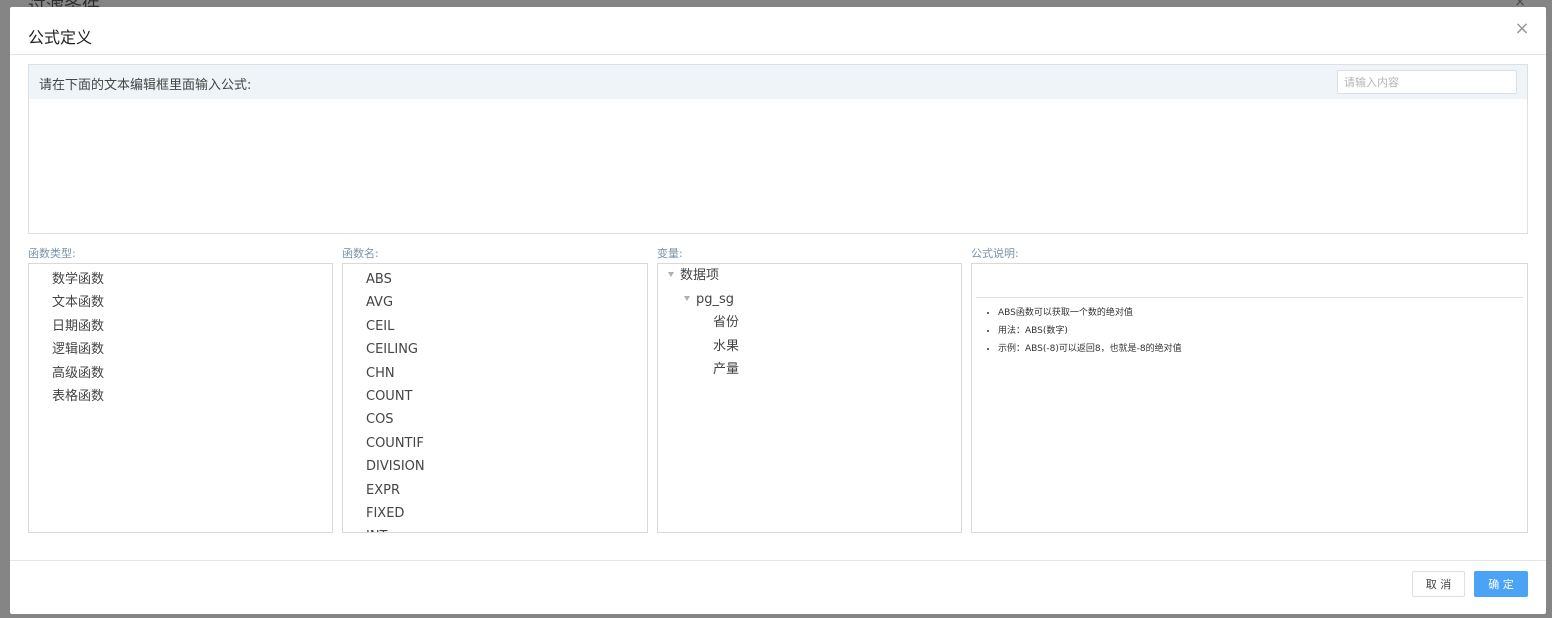  Describe the element at coordinates (180, 279) in the screenshot. I see `function-type-item: 数学函数` at that location.